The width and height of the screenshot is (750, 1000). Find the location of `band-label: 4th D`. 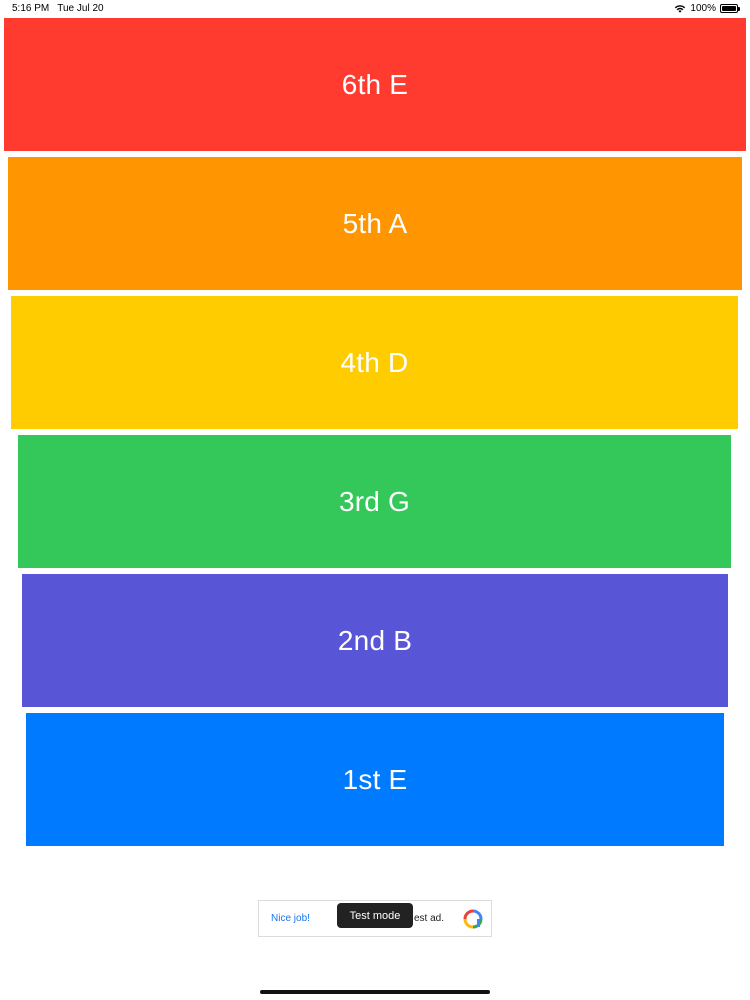

band-label: 4th D is located at coordinates (374, 362).